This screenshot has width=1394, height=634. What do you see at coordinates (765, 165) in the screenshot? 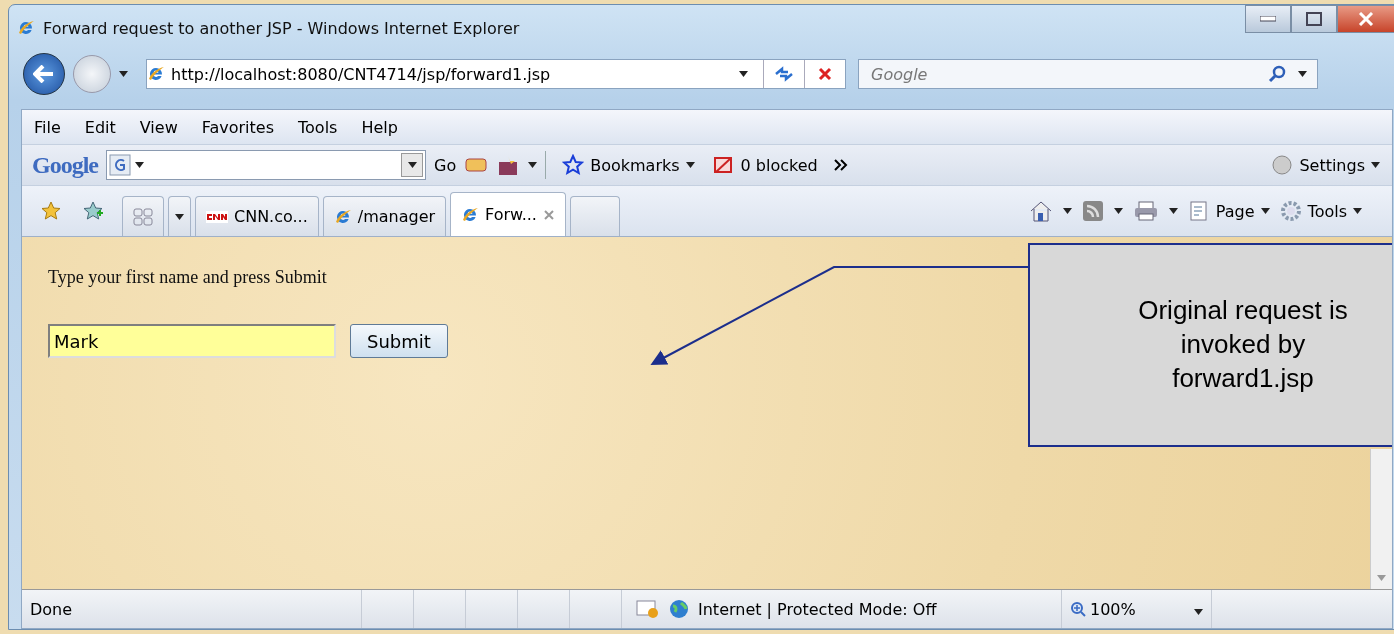
I see `popup-blocker: 0 blocked` at bounding box center [765, 165].